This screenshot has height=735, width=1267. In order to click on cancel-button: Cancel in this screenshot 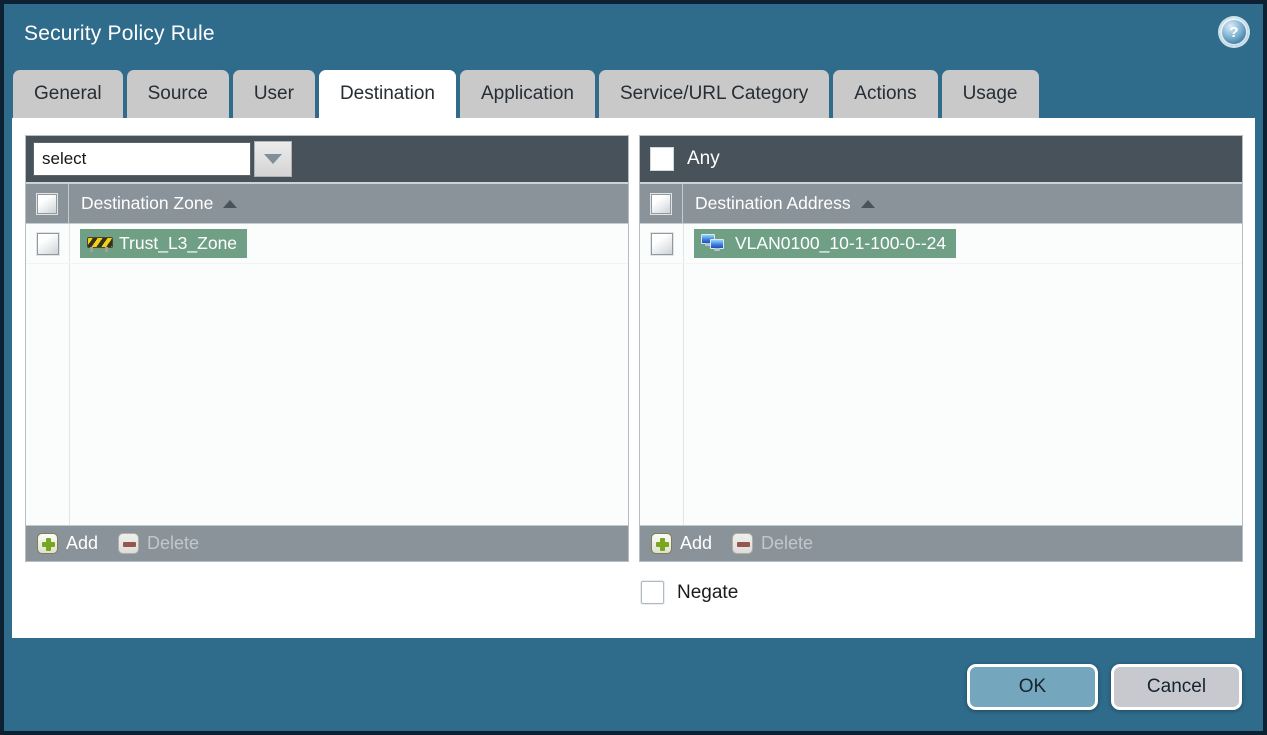, I will do `click(1176, 687)`.